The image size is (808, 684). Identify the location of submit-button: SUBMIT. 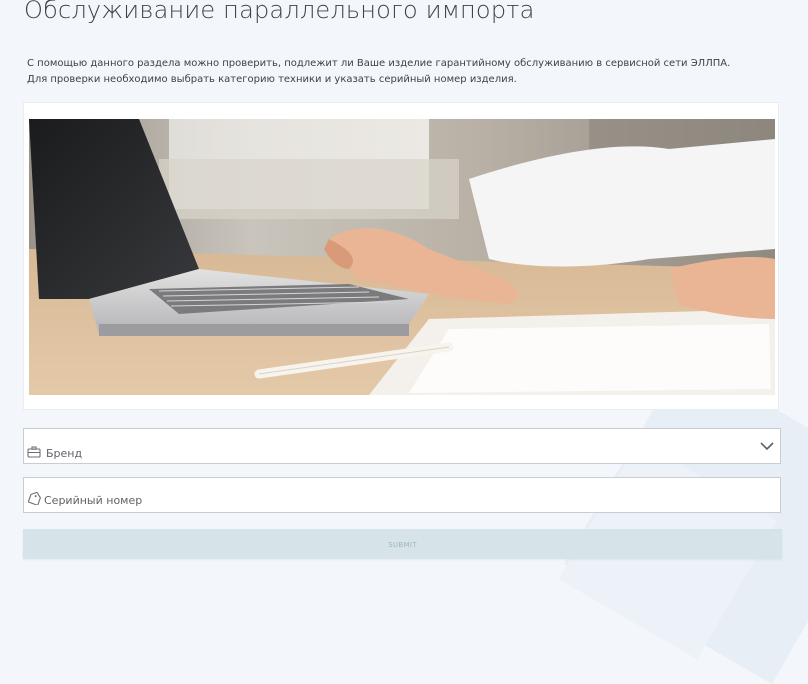
(402, 544).